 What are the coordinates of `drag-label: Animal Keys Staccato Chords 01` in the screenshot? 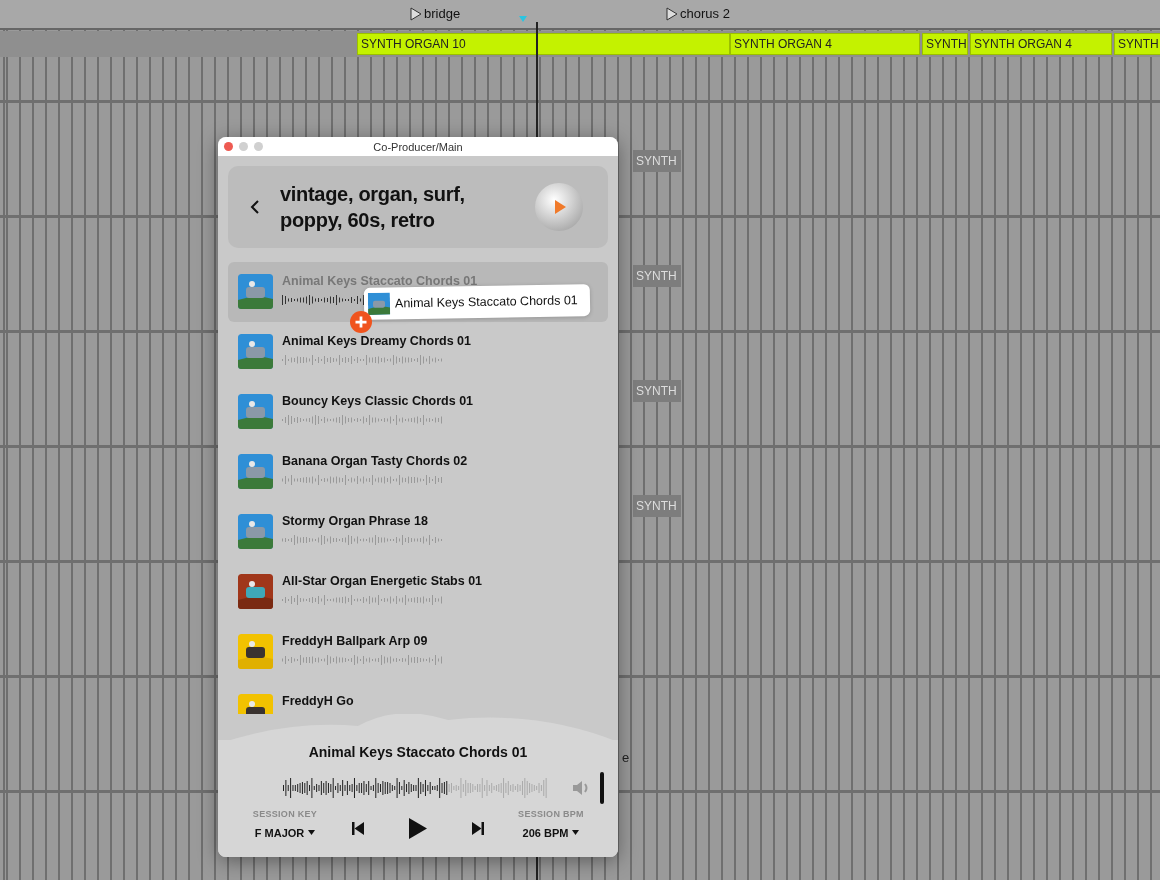 It's located at (486, 302).